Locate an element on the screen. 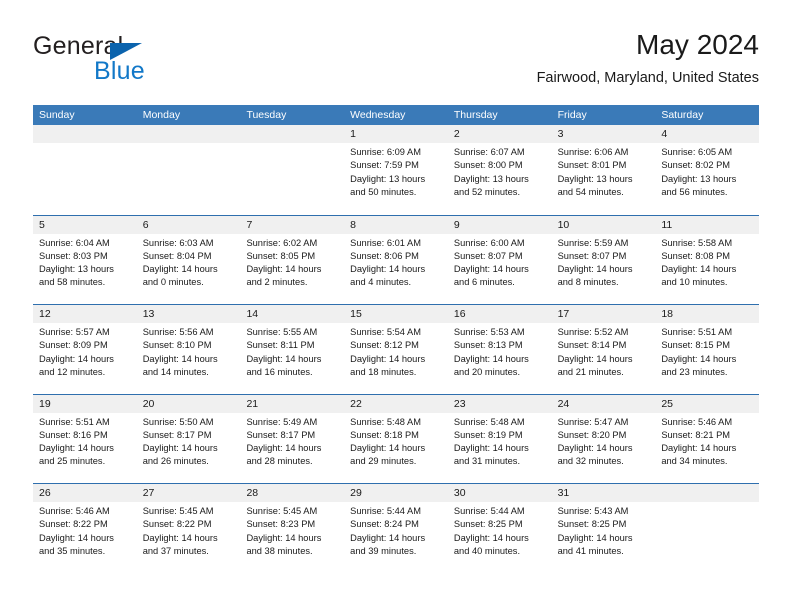  day-number: 23 is located at coordinates (459, 403).